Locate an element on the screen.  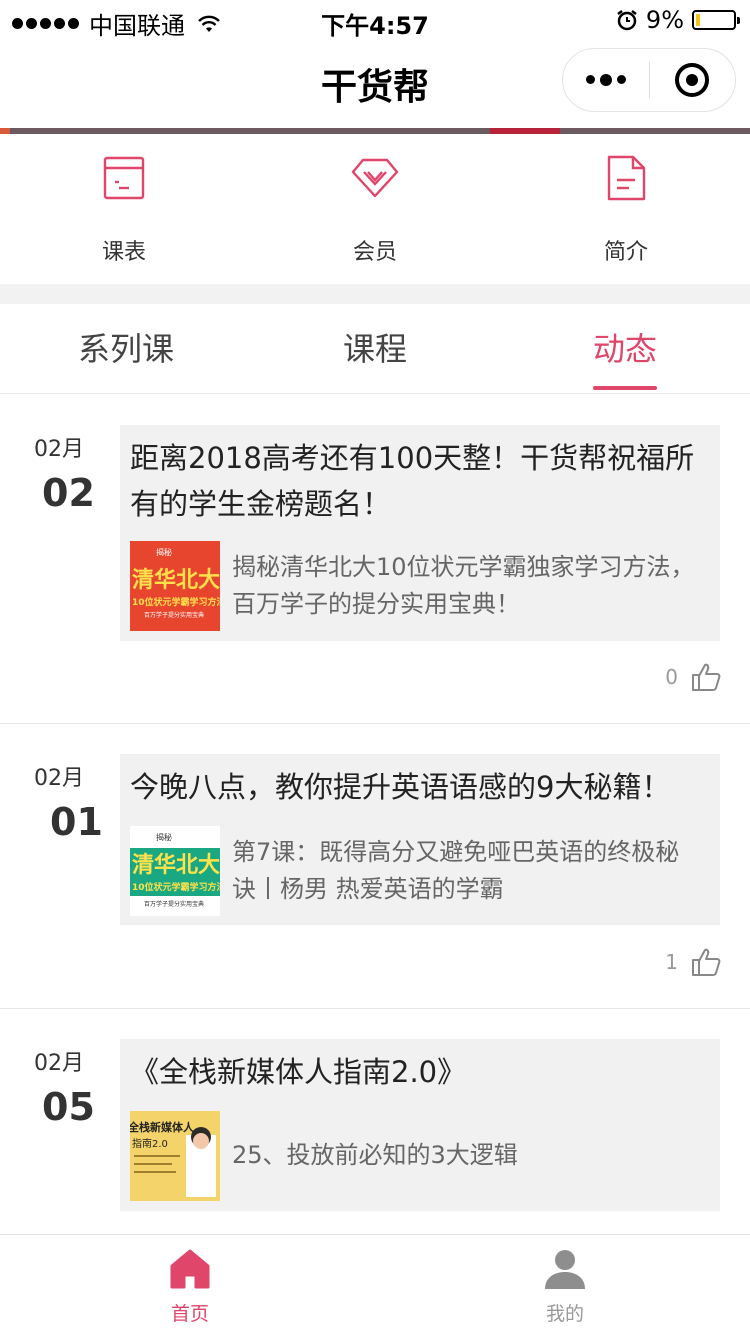
like-button: 0 is located at coordinates (693, 677).